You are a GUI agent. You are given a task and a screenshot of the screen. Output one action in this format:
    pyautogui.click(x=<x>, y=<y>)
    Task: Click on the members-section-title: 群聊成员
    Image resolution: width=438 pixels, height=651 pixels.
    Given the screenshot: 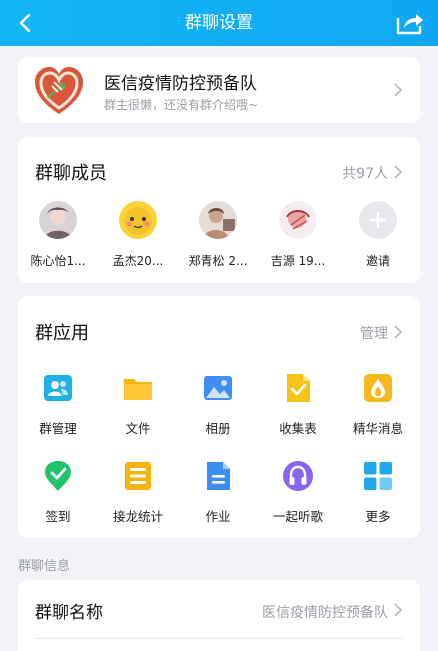 What is the action you would take?
    pyautogui.click(x=71, y=173)
    